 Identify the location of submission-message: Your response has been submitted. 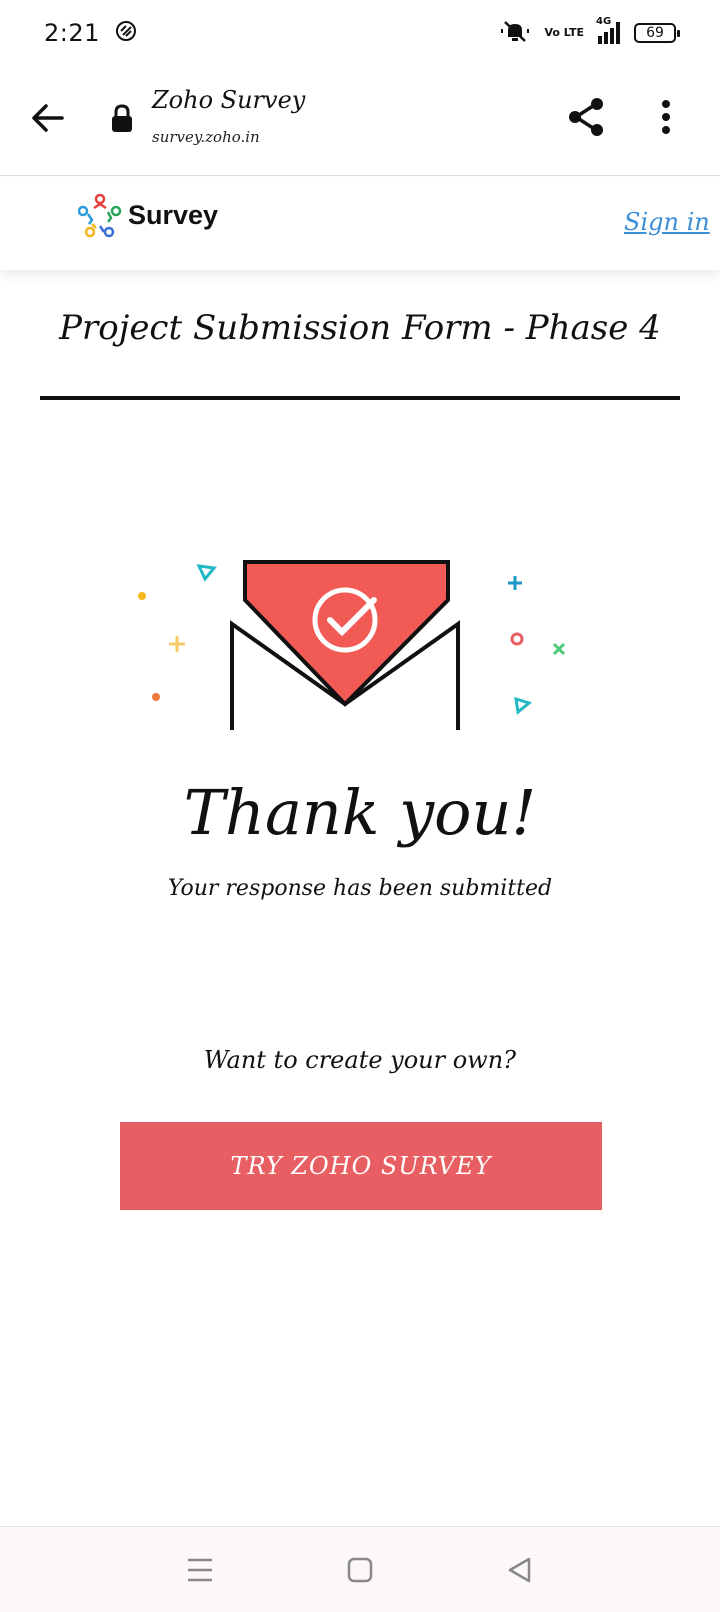
(360, 888).